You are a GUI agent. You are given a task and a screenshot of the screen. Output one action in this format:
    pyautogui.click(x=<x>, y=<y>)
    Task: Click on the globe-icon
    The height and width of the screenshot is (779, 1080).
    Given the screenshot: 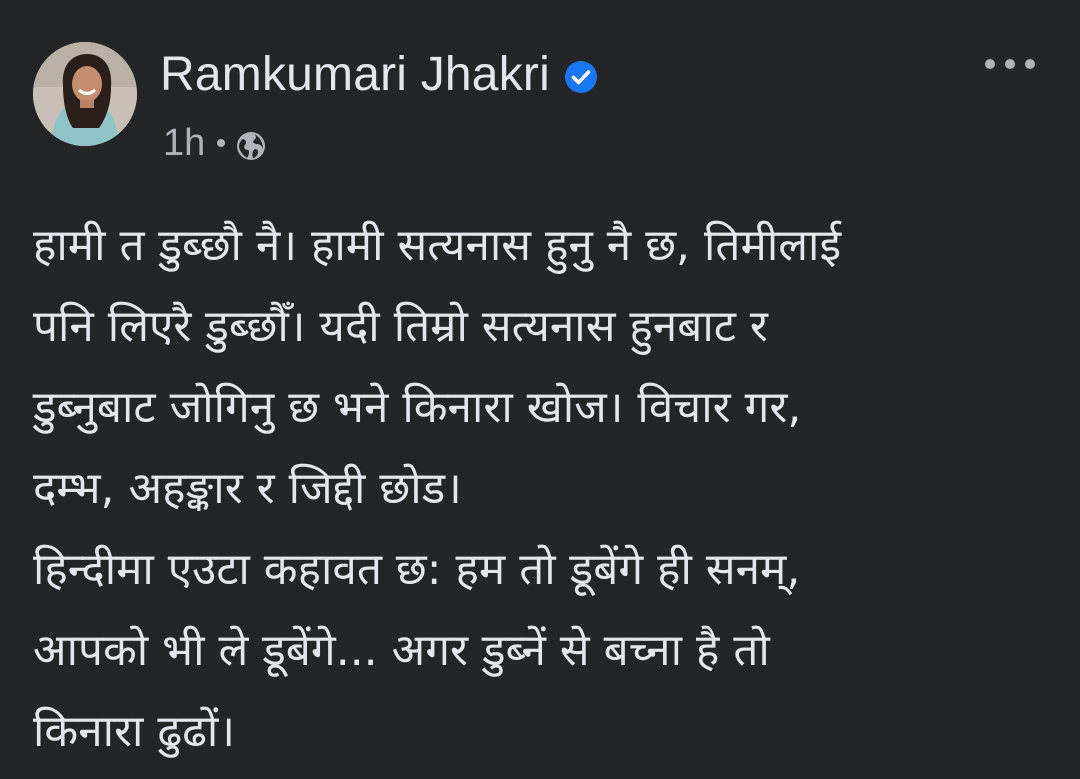 What is the action you would take?
    pyautogui.click(x=251, y=143)
    